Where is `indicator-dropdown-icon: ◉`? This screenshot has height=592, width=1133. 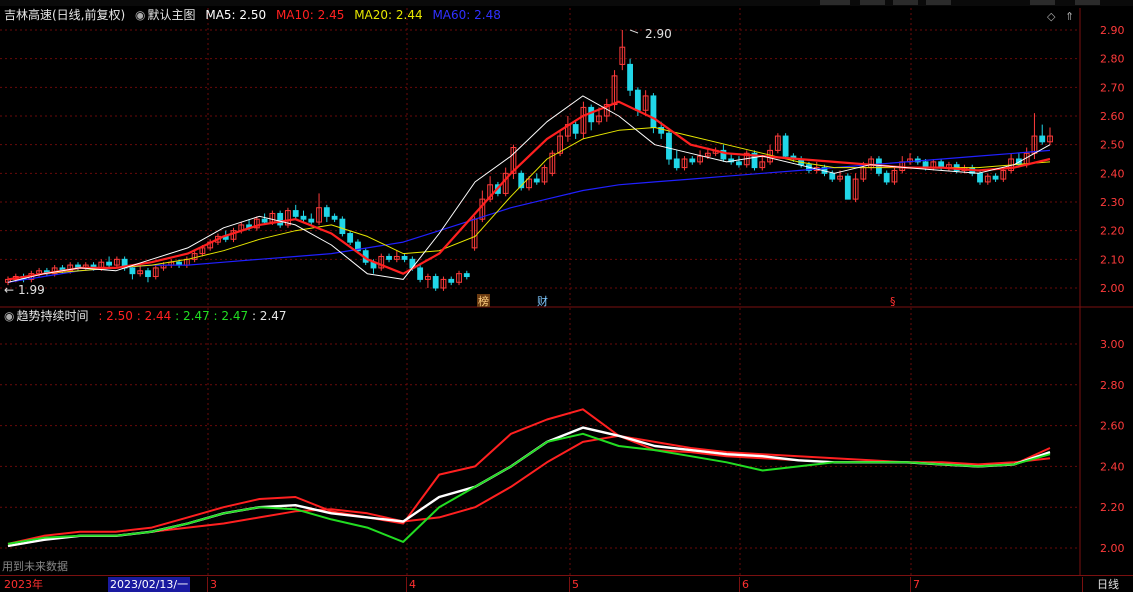 indicator-dropdown-icon: ◉ is located at coordinates (140, 15).